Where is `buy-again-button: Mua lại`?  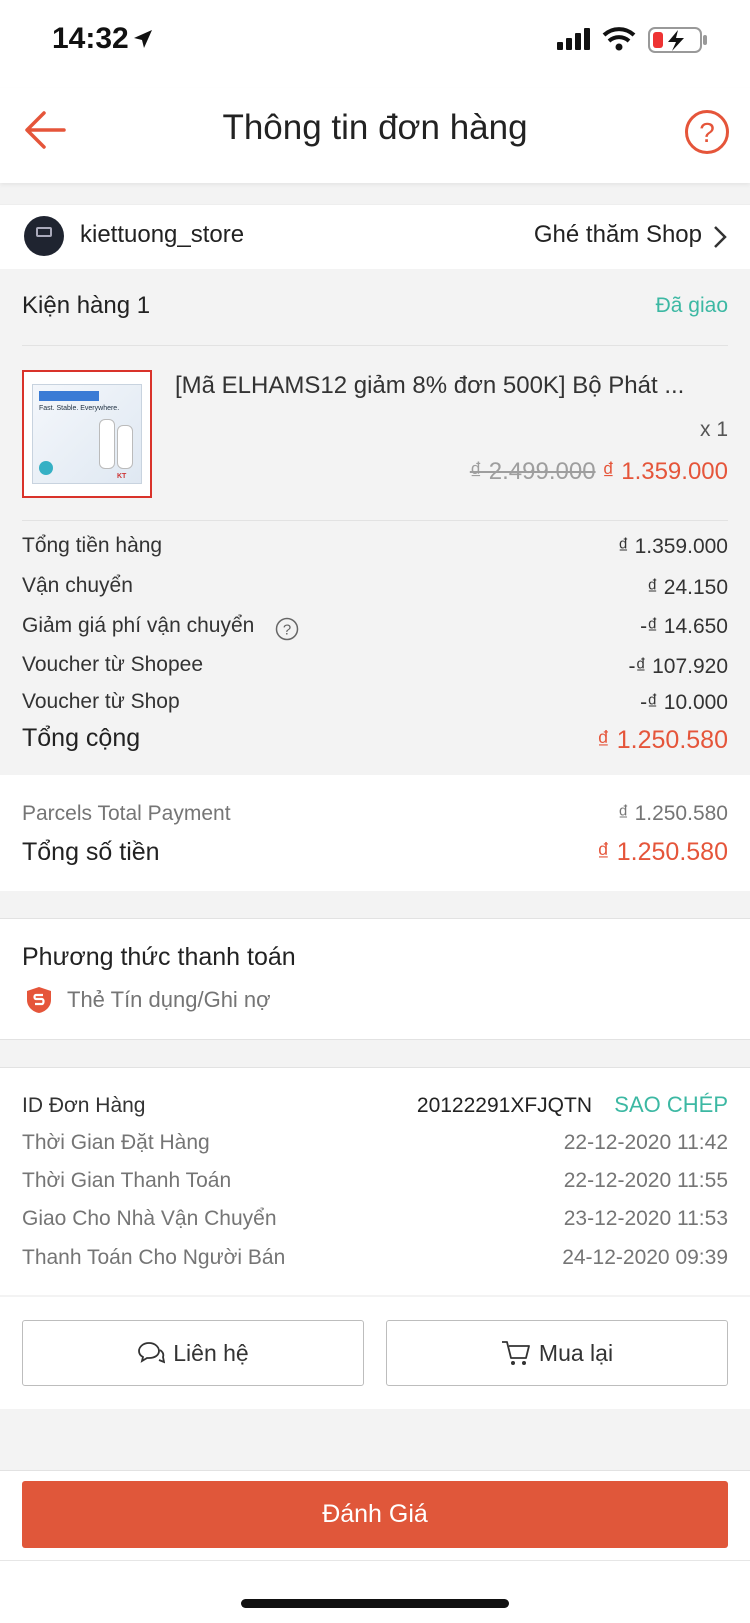 buy-again-button: Mua lại is located at coordinates (557, 1353).